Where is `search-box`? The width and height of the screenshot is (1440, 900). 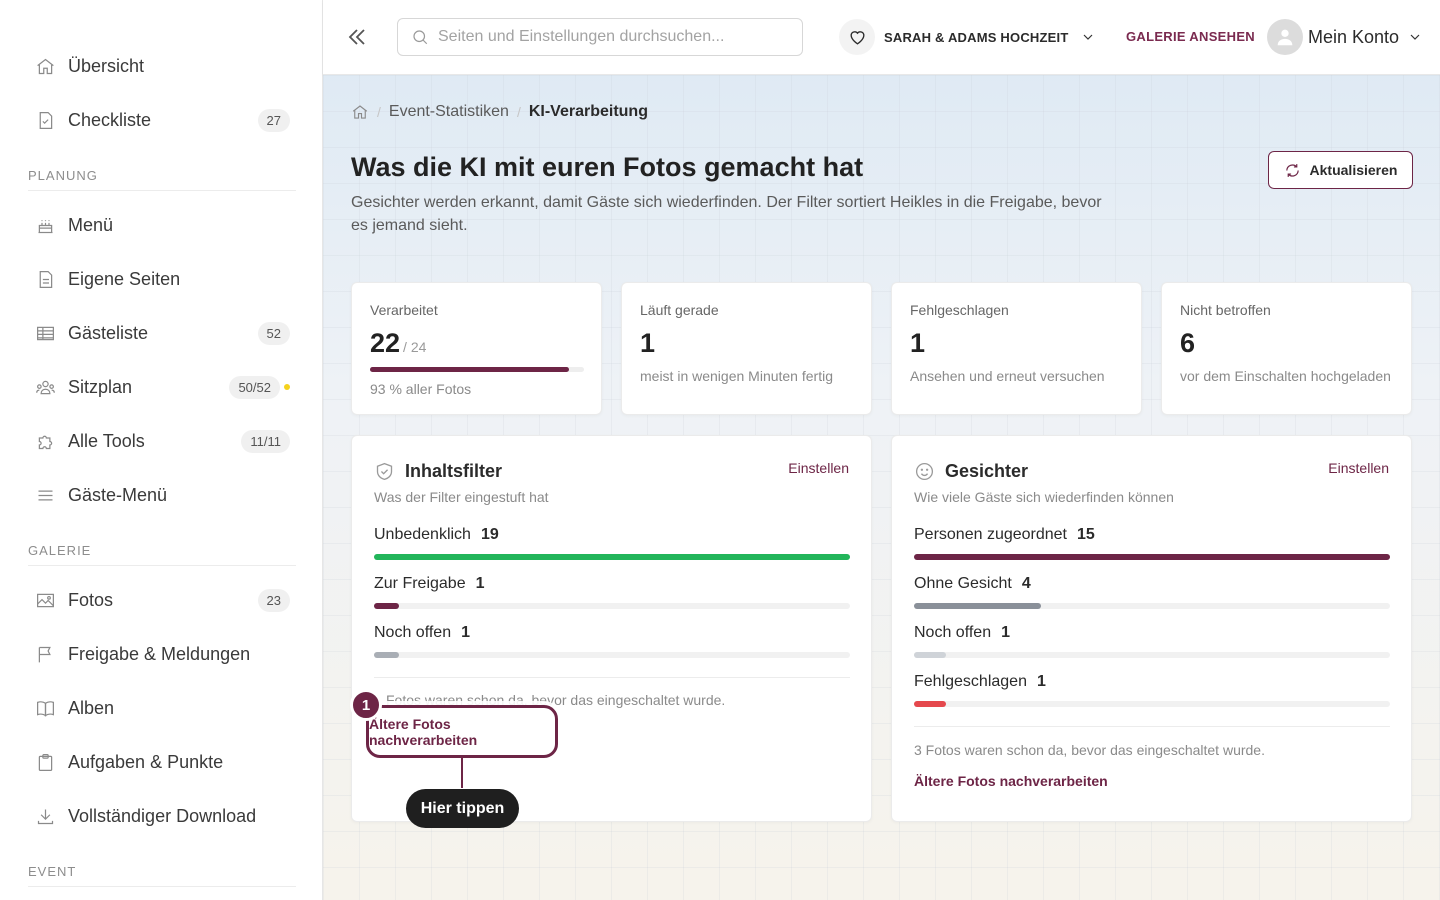 search-box is located at coordinates (600, 37).